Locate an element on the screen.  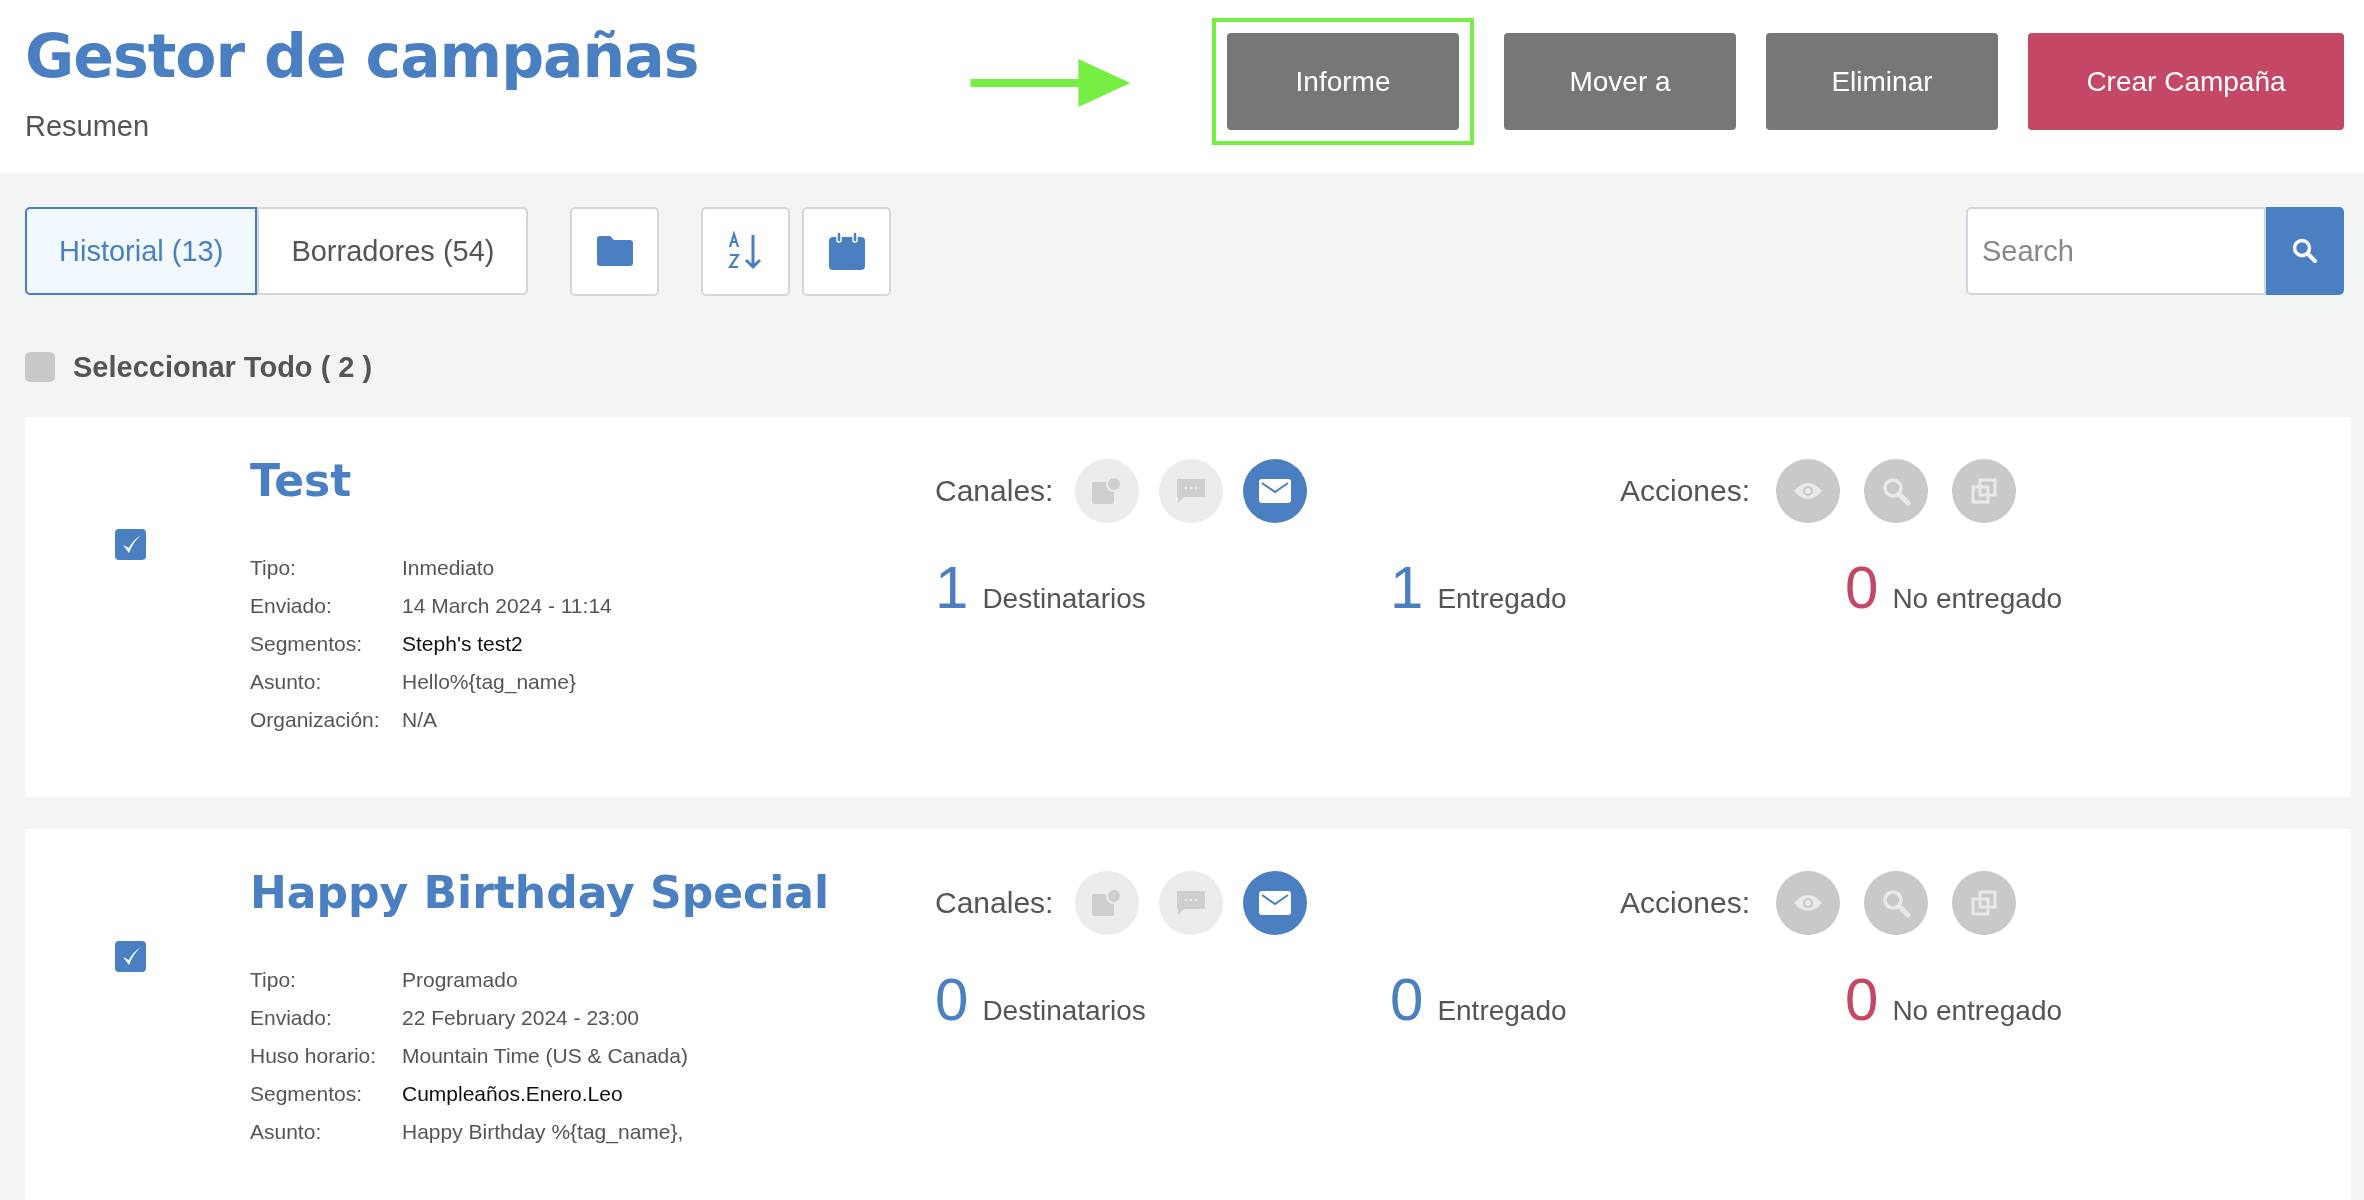
page-subtitle: Resumen is located at coordinates (88, 126).